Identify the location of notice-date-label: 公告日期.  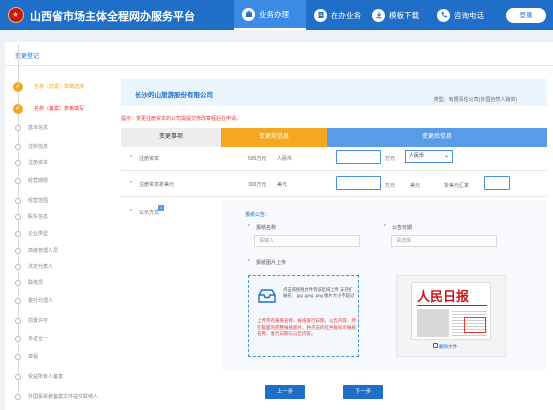
(402, 228).